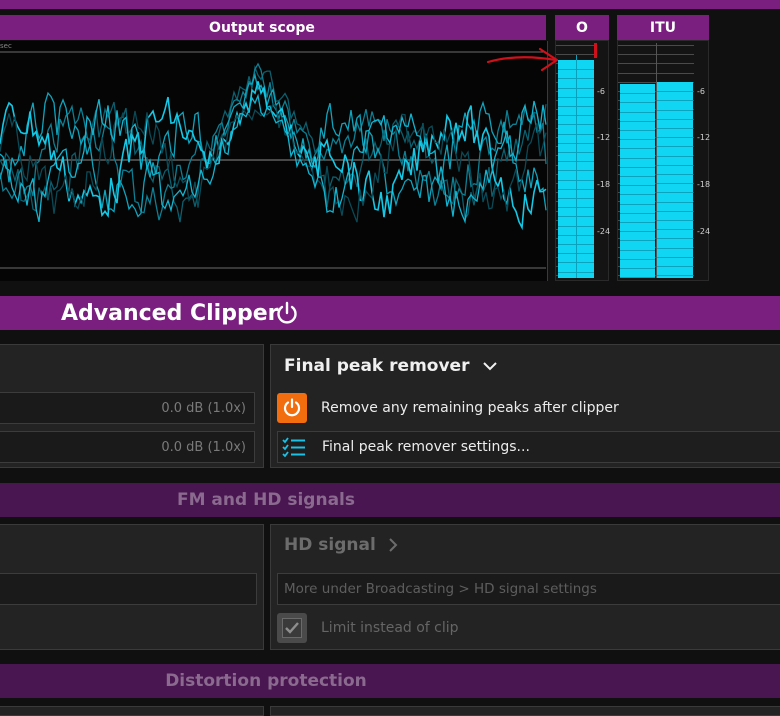  I want to click on settings-list-icon, so click(293, 447).